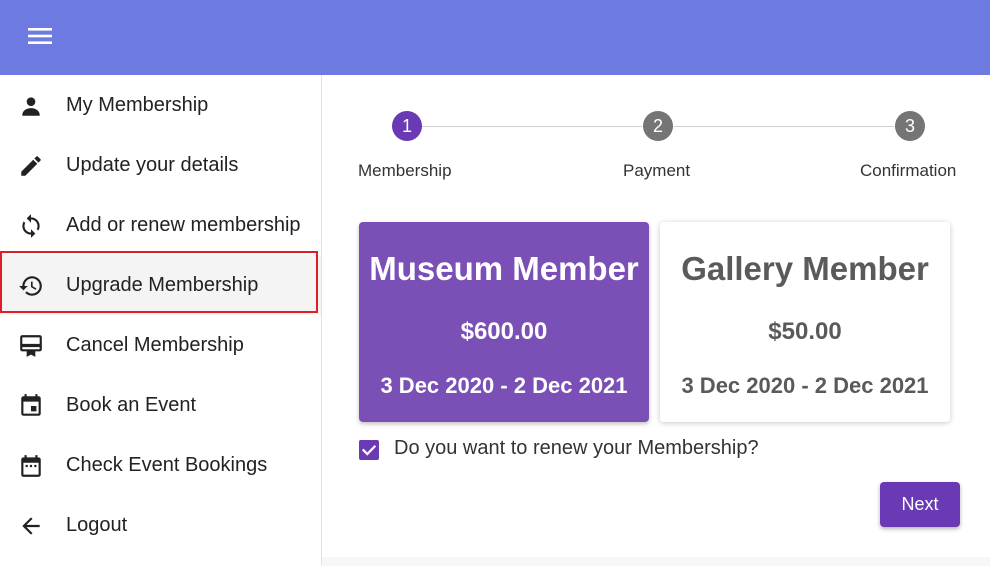  Describe the element at coordinates (31, 346) in the screenshot. I see `card-membership-icon` at that location.